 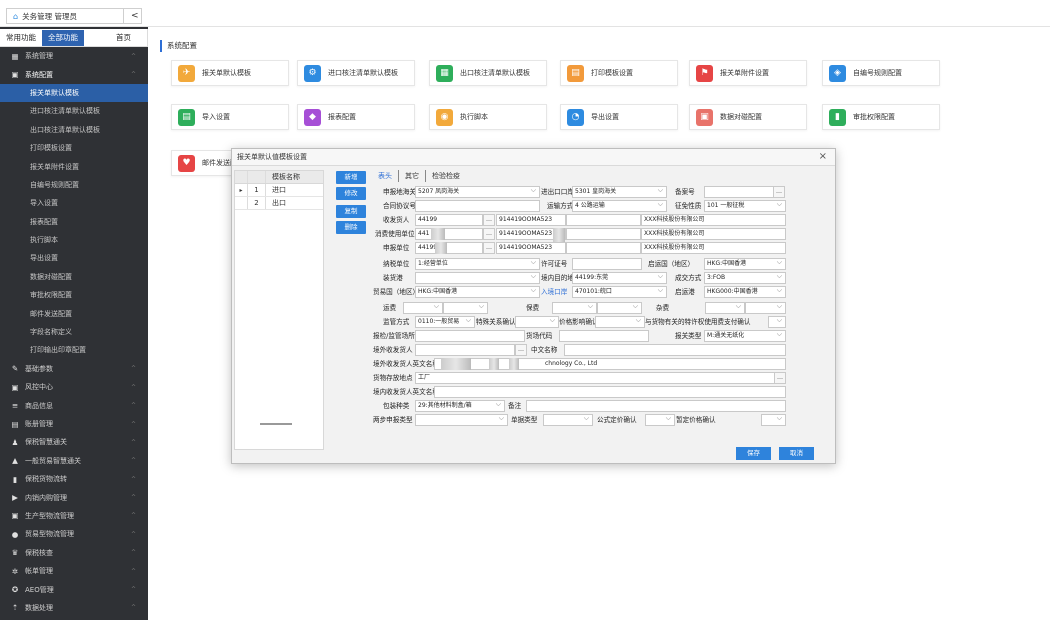 I want to click on consignee-name-input: XXX科技股份有限公司, so click(x=713, y=220).